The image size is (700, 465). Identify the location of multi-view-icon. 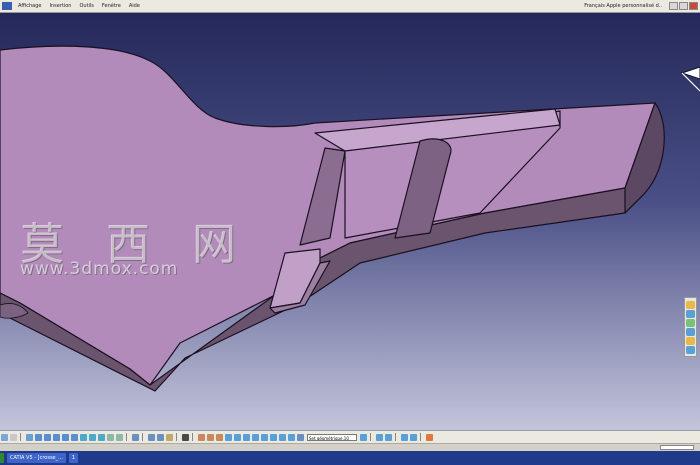
(83, 437).